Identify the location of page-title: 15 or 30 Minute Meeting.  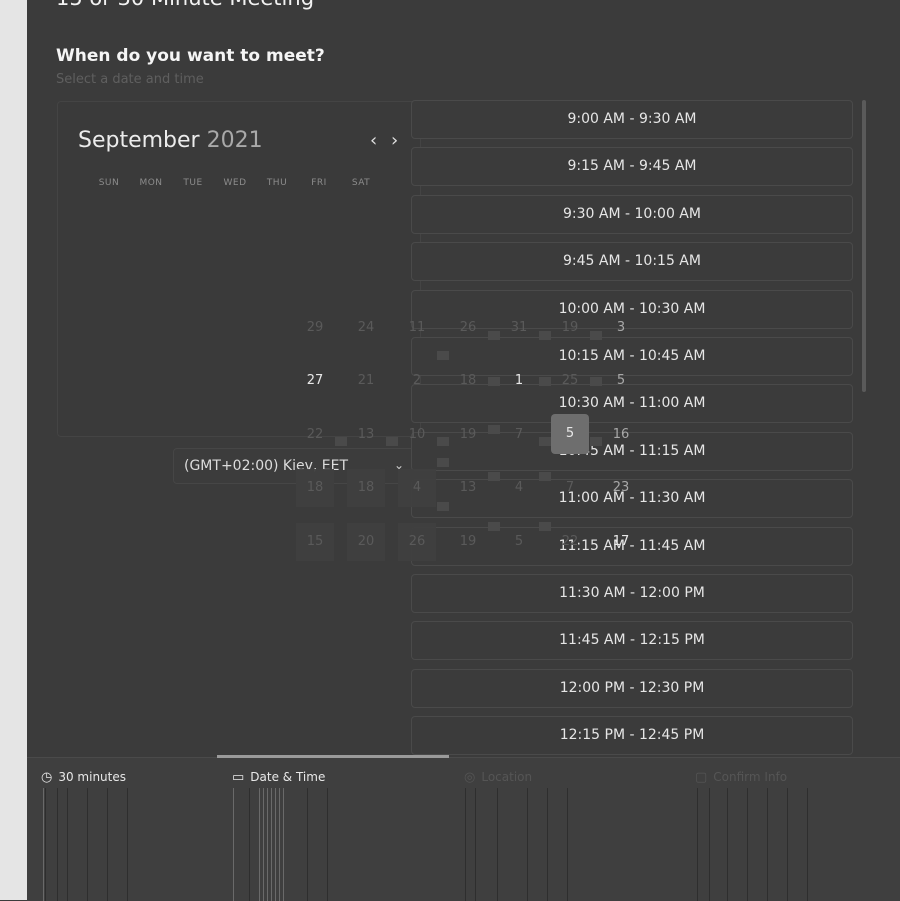
(185, 5).